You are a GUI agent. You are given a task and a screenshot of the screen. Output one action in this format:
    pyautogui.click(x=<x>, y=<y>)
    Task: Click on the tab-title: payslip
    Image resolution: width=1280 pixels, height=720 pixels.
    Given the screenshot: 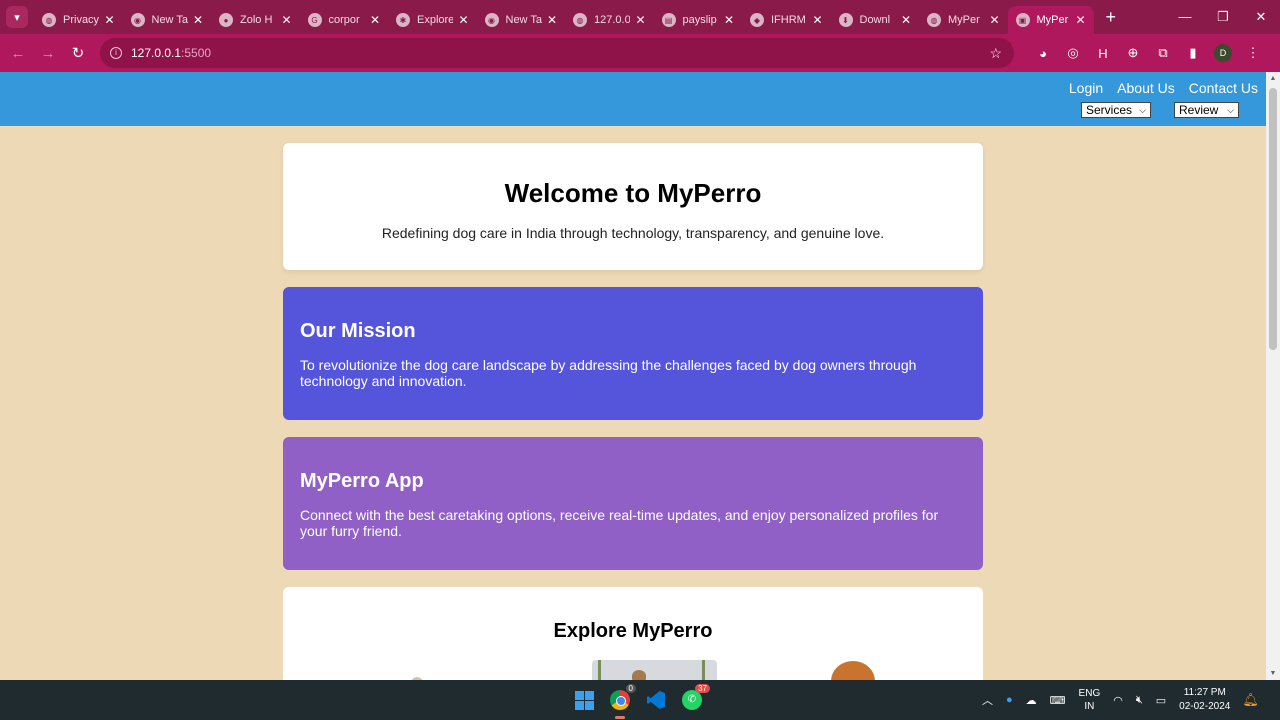 What is the action you would take?
    pyautogui.click(x=699, y=20)
    